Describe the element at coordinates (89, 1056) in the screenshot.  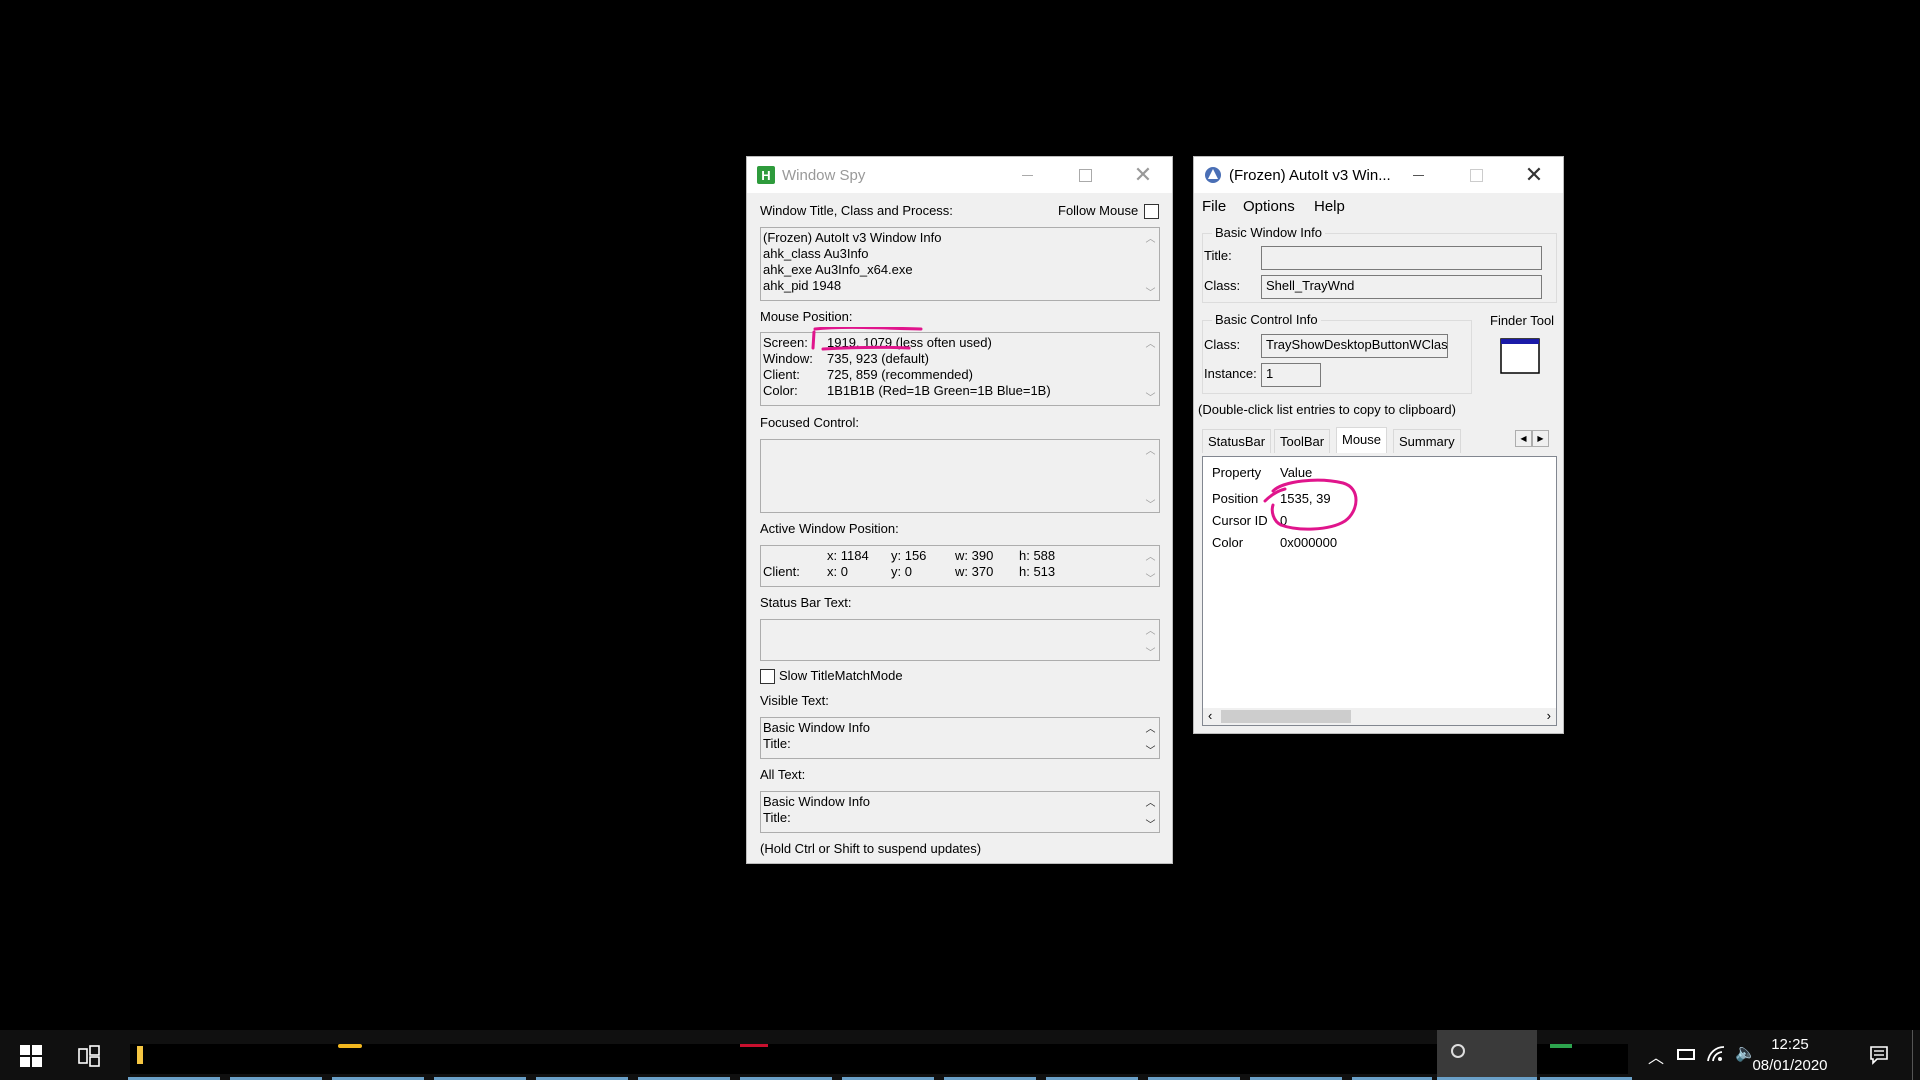
I see `task-view-icon` at that location.